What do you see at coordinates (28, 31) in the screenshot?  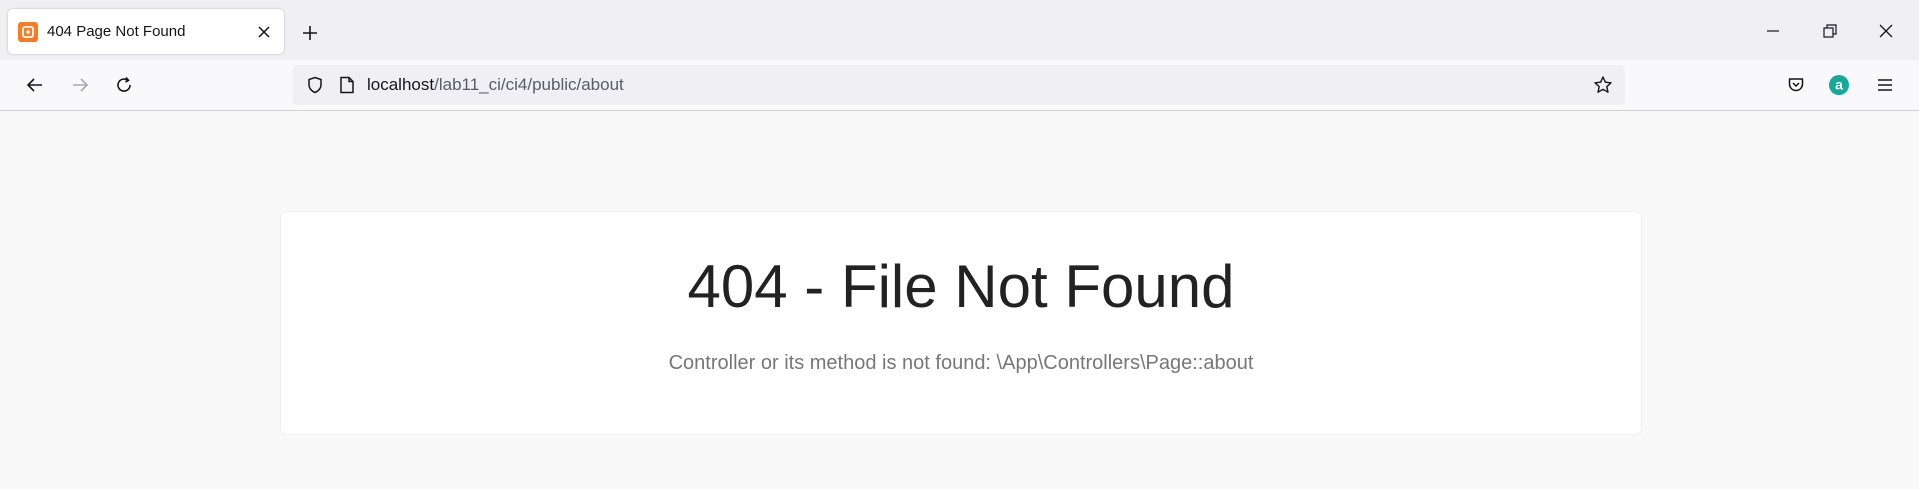 I see `codeigniter-icon` at bounding box center [28, 31].